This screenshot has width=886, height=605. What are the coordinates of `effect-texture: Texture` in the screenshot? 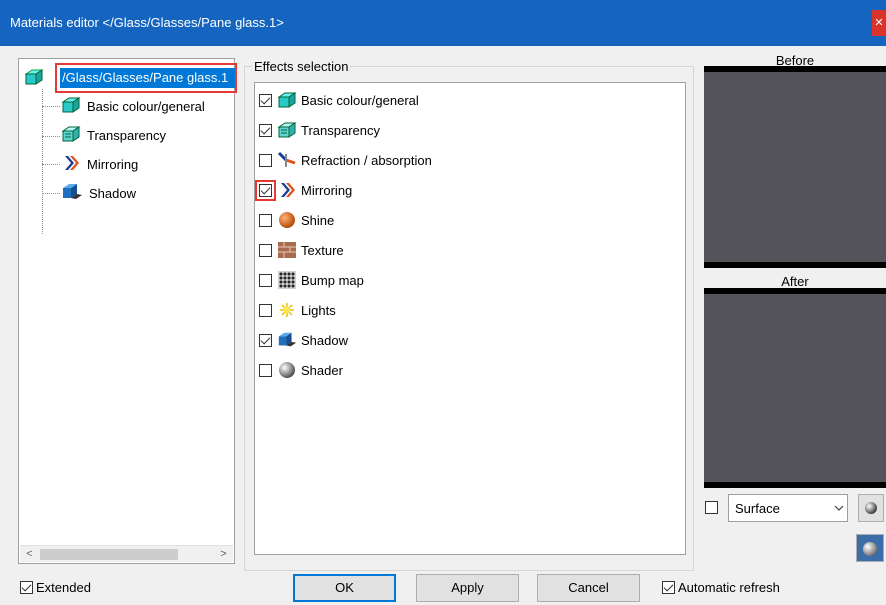 It's located at (301, 250).